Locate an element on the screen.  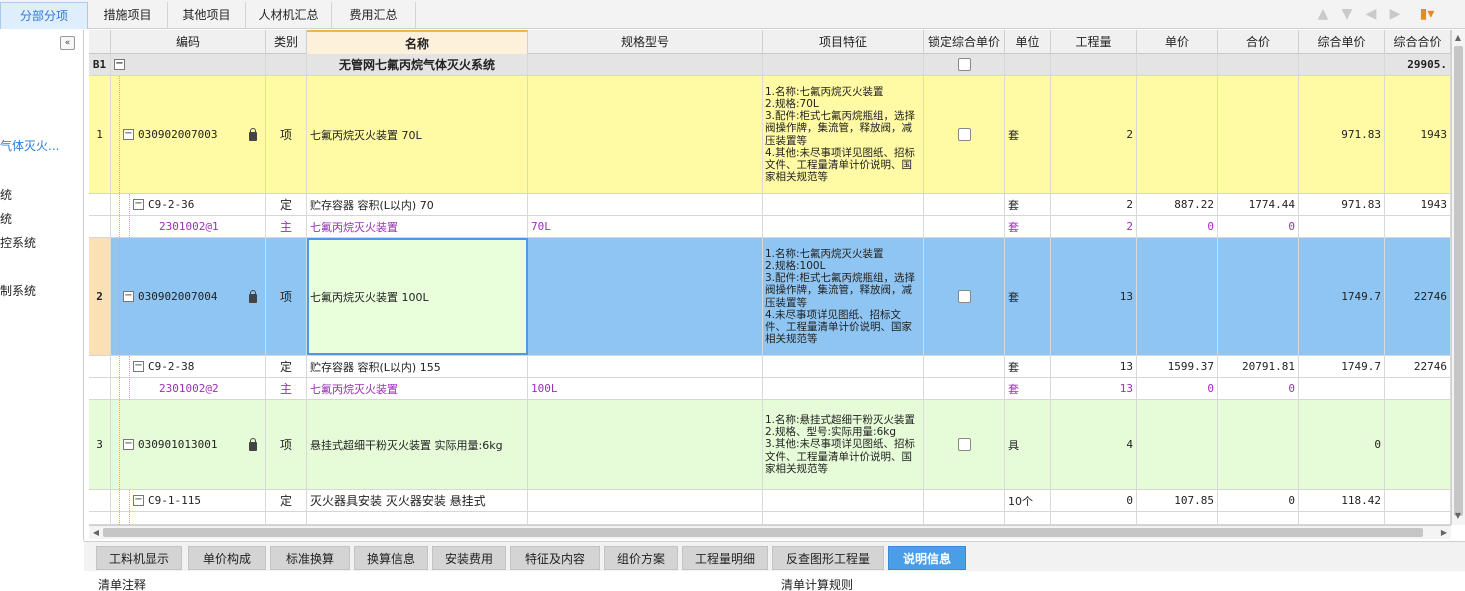
unit-price-cell: 887.22 is located at coordinates (1177, 204).